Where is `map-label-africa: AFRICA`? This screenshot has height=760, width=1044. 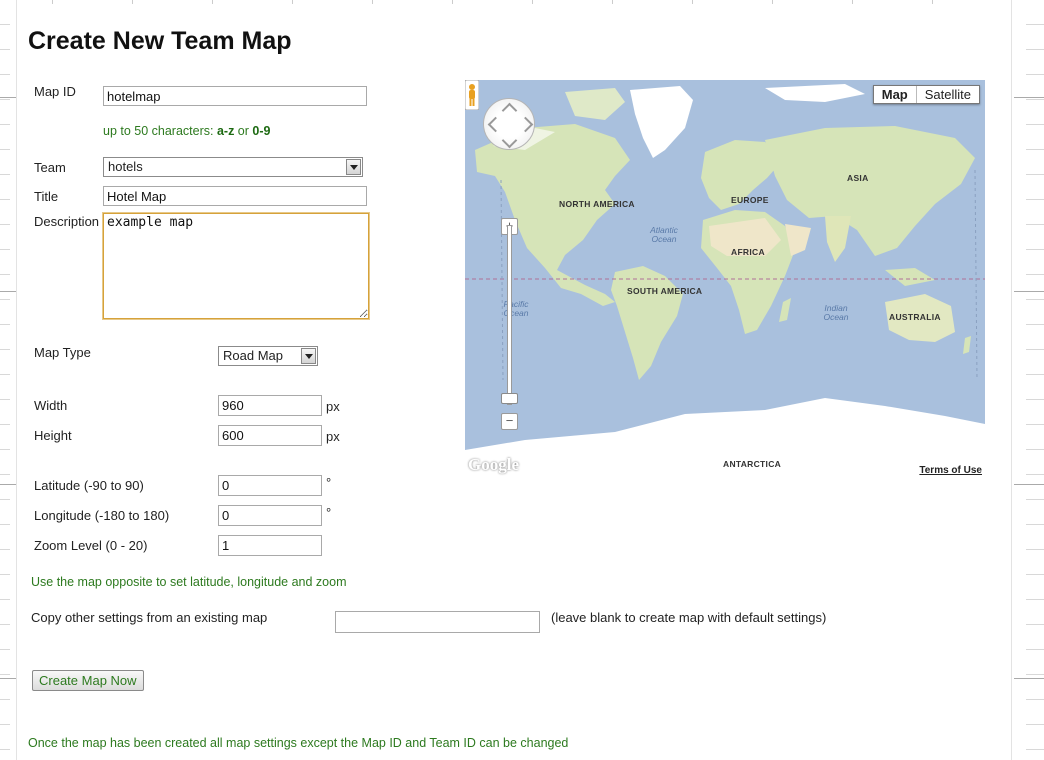 map-label-africa: AFRICA is located at coordinates (748, 252).